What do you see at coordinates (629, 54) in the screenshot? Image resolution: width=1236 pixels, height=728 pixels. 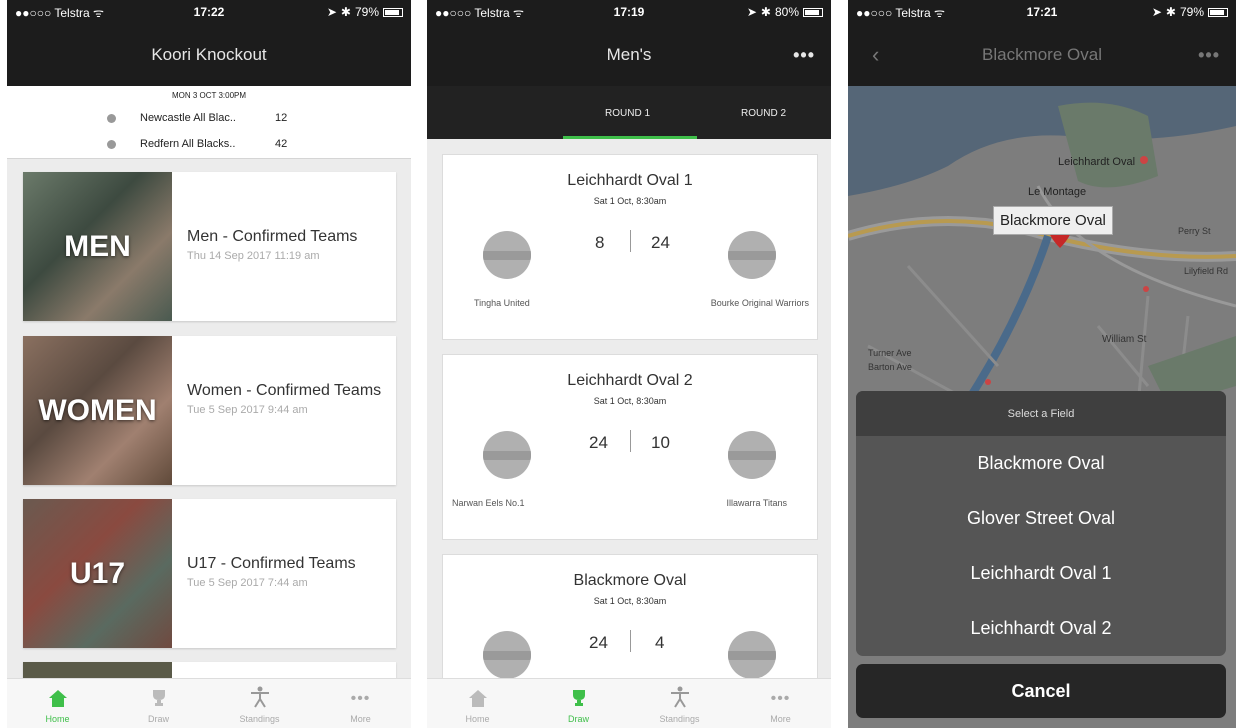 I see `page-title: Men's` at bounding box center [629, 54].